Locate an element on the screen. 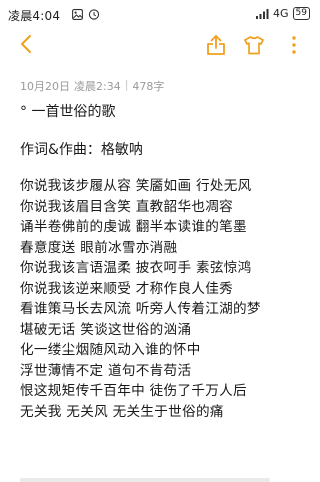 The image size is (320, 482). note-title: ° 一首世俗的歌 is located at coordinates (165, 112).